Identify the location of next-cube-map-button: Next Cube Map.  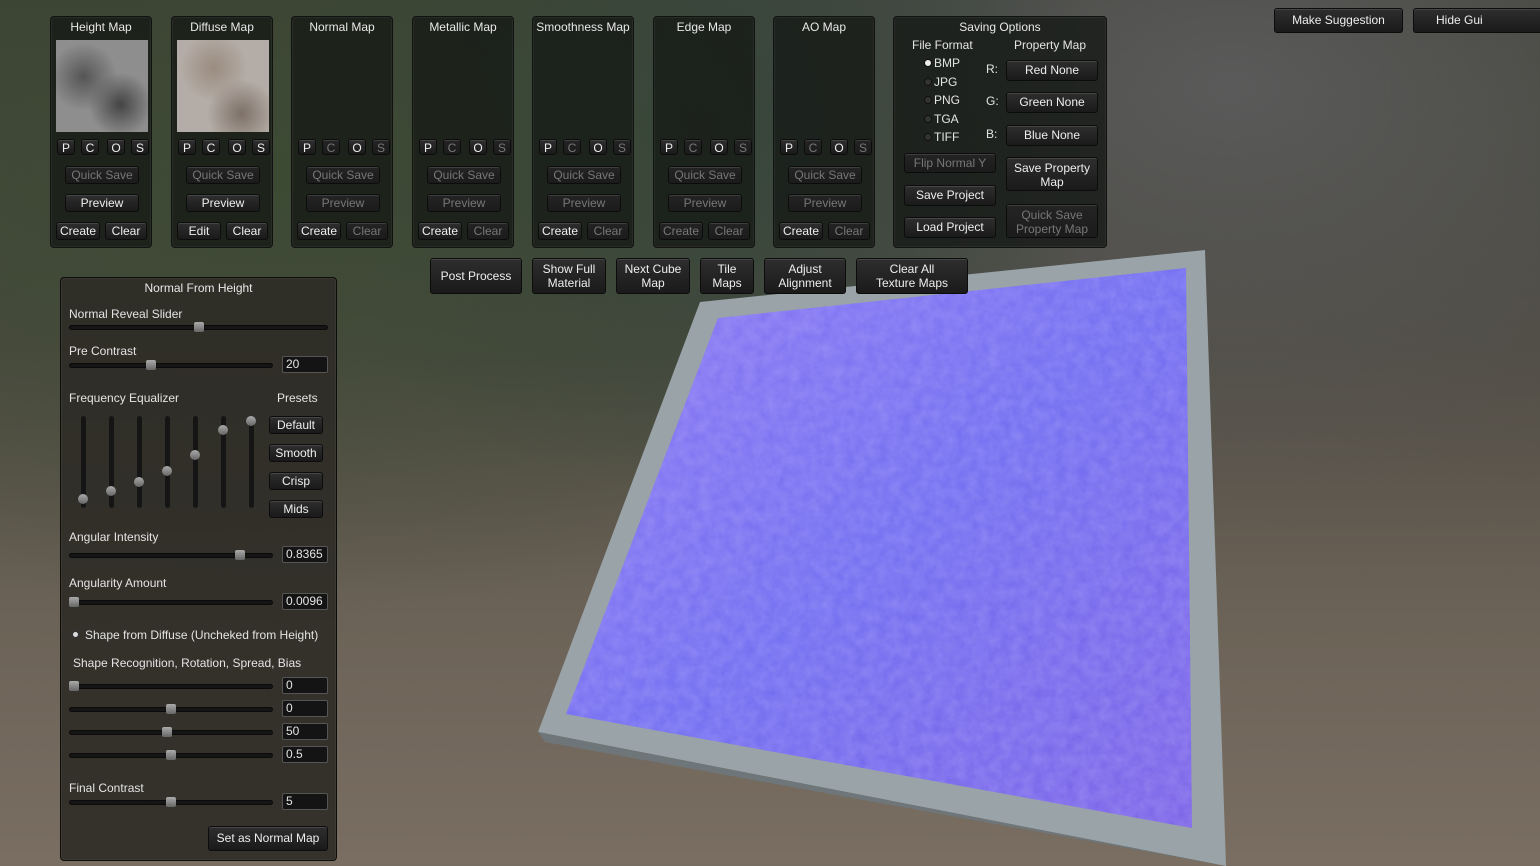
(653, 276).